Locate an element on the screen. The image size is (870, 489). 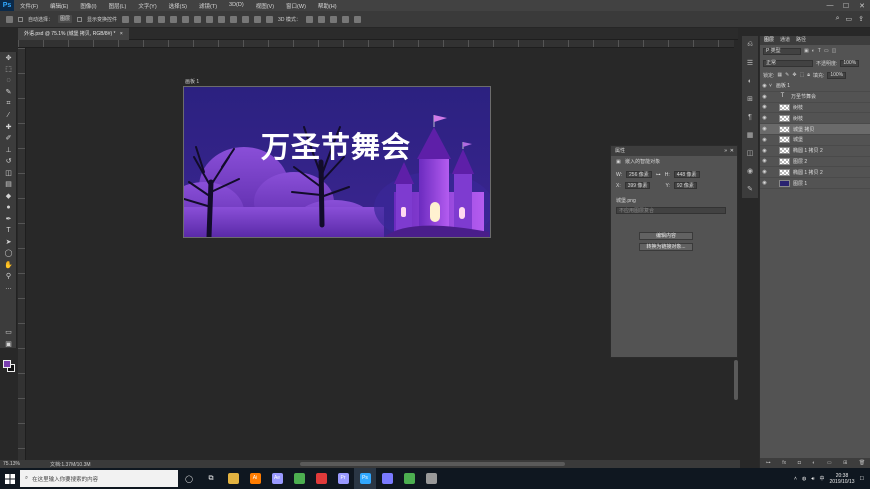
show-transform-checkbox is located at coordinates (80, 19).